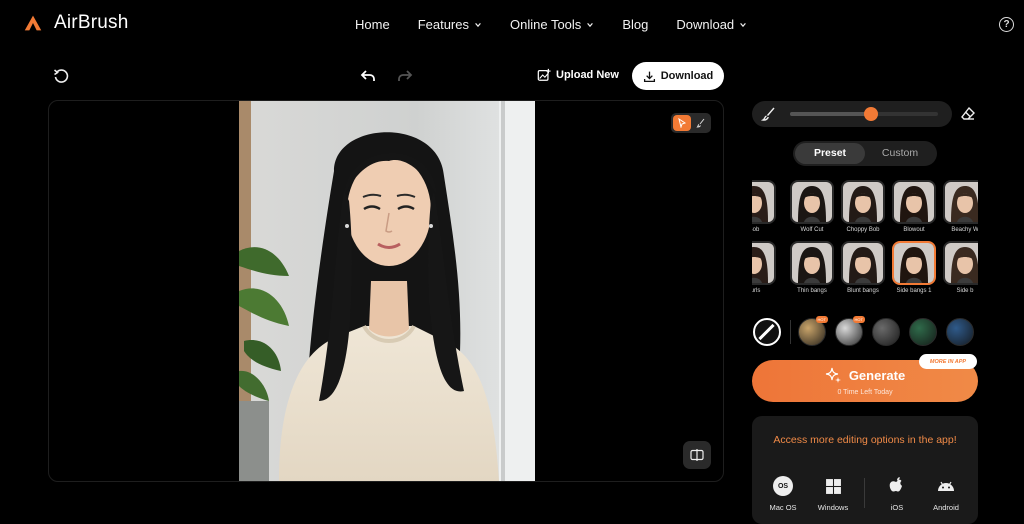 Image resolution: width=1024 pixels, height=524 pixels. I want to click on hairstyle-beachy-w: Beachy W, so click(960, 206).